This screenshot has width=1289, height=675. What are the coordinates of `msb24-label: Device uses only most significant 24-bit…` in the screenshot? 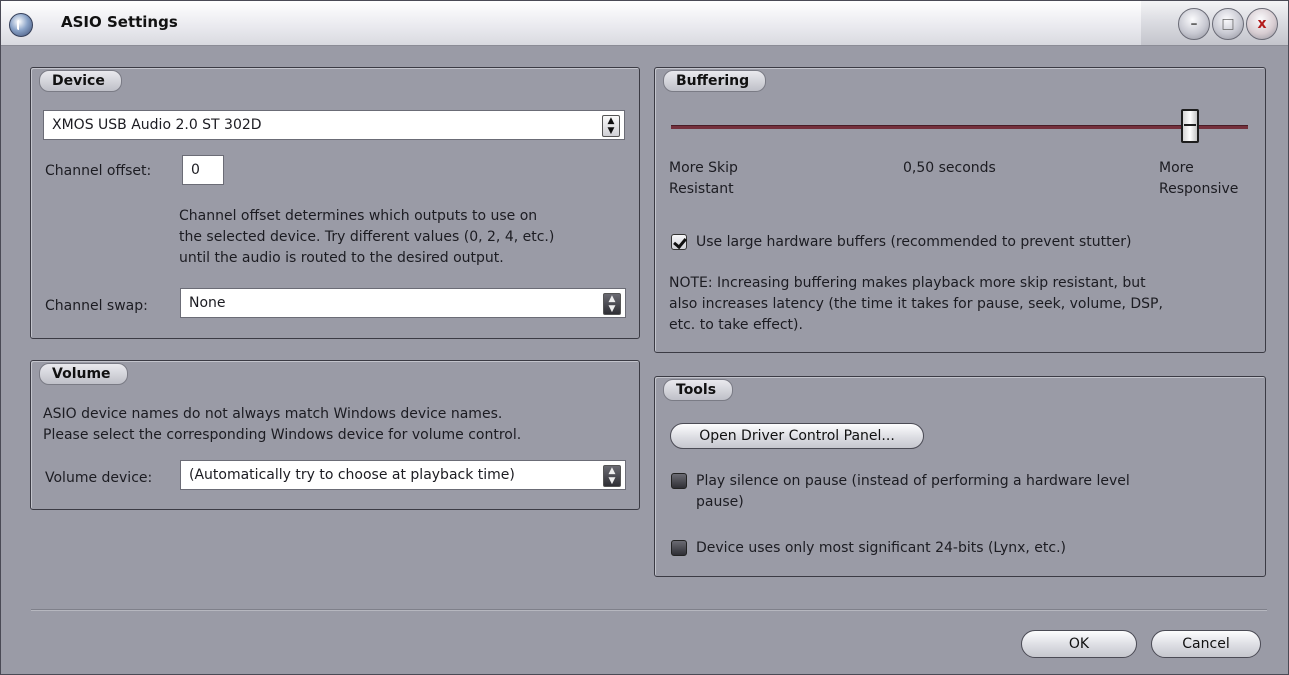 It's located at (881, 548).